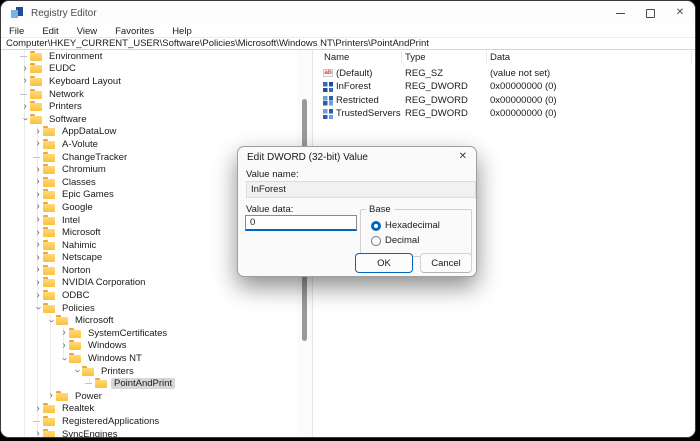  What do you see at coordinates (463, 156) in the screenshot?
I see `dialog-close-icon: ✕` at bounding box center [463, 156].